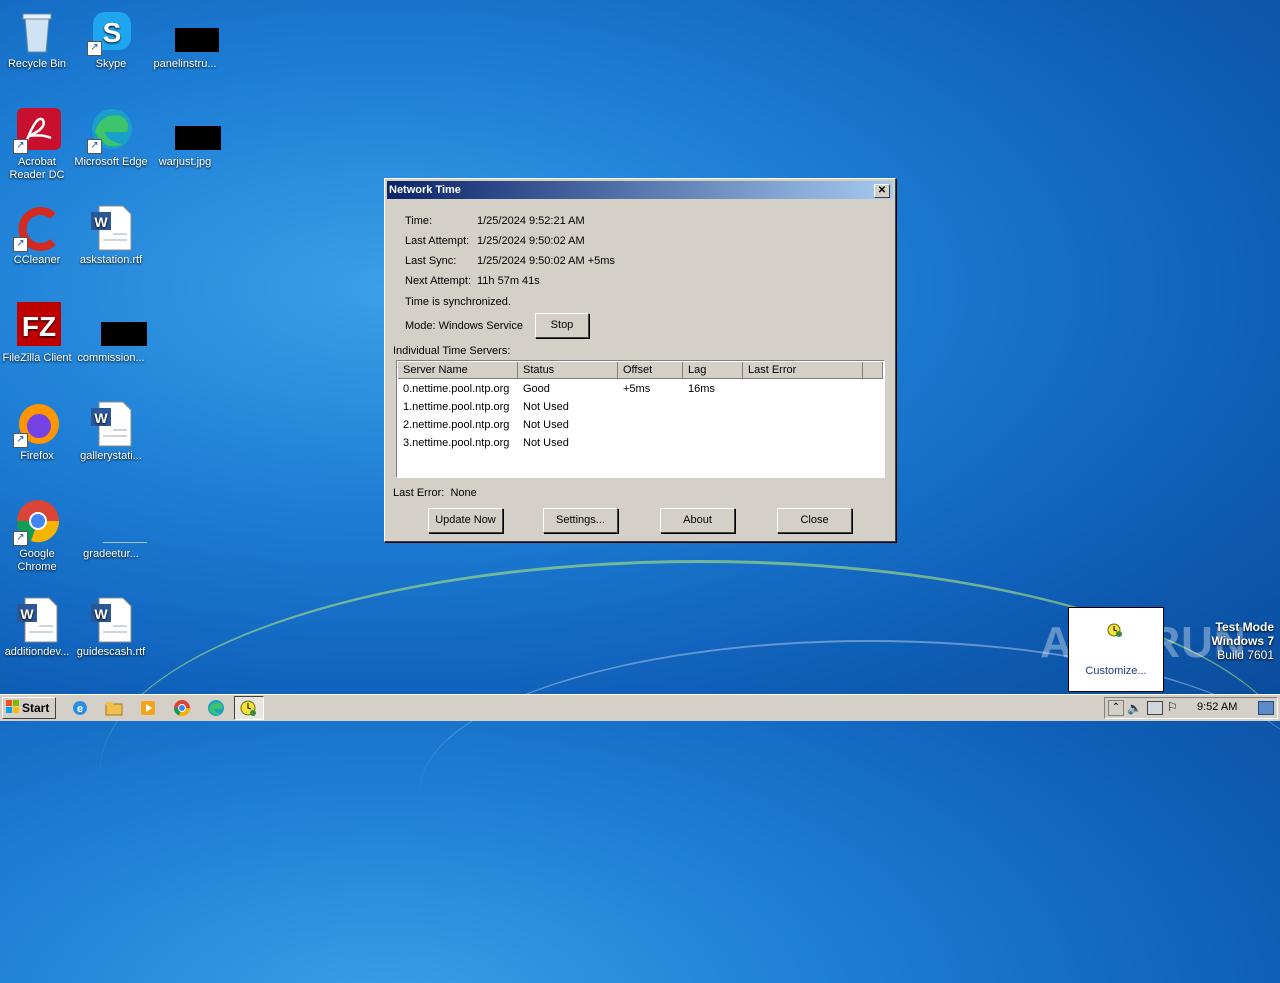  I want to click on desktop-icon-firefox: ↗ Firefox, so click(37, 431).